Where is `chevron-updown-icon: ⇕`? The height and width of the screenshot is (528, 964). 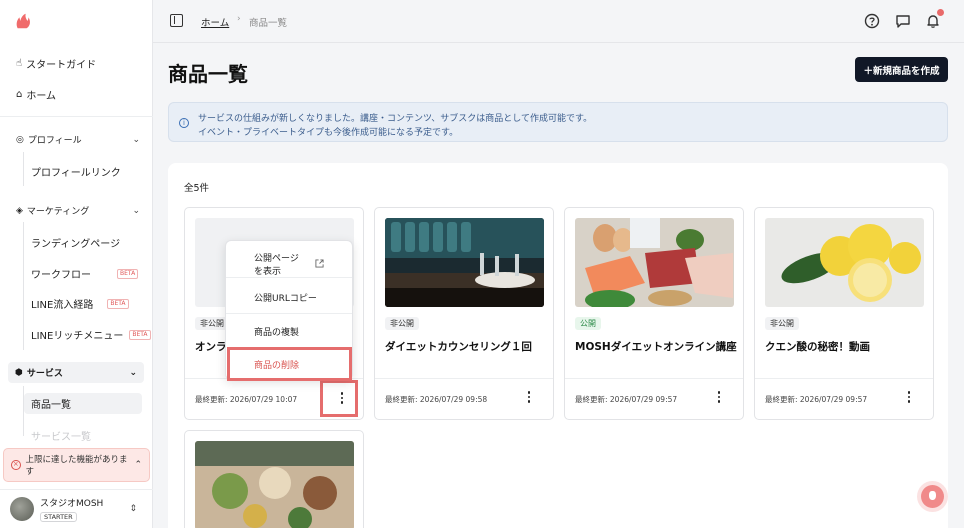
chevron-updown-icon: ⇕ is located at coordinates (133, 509).